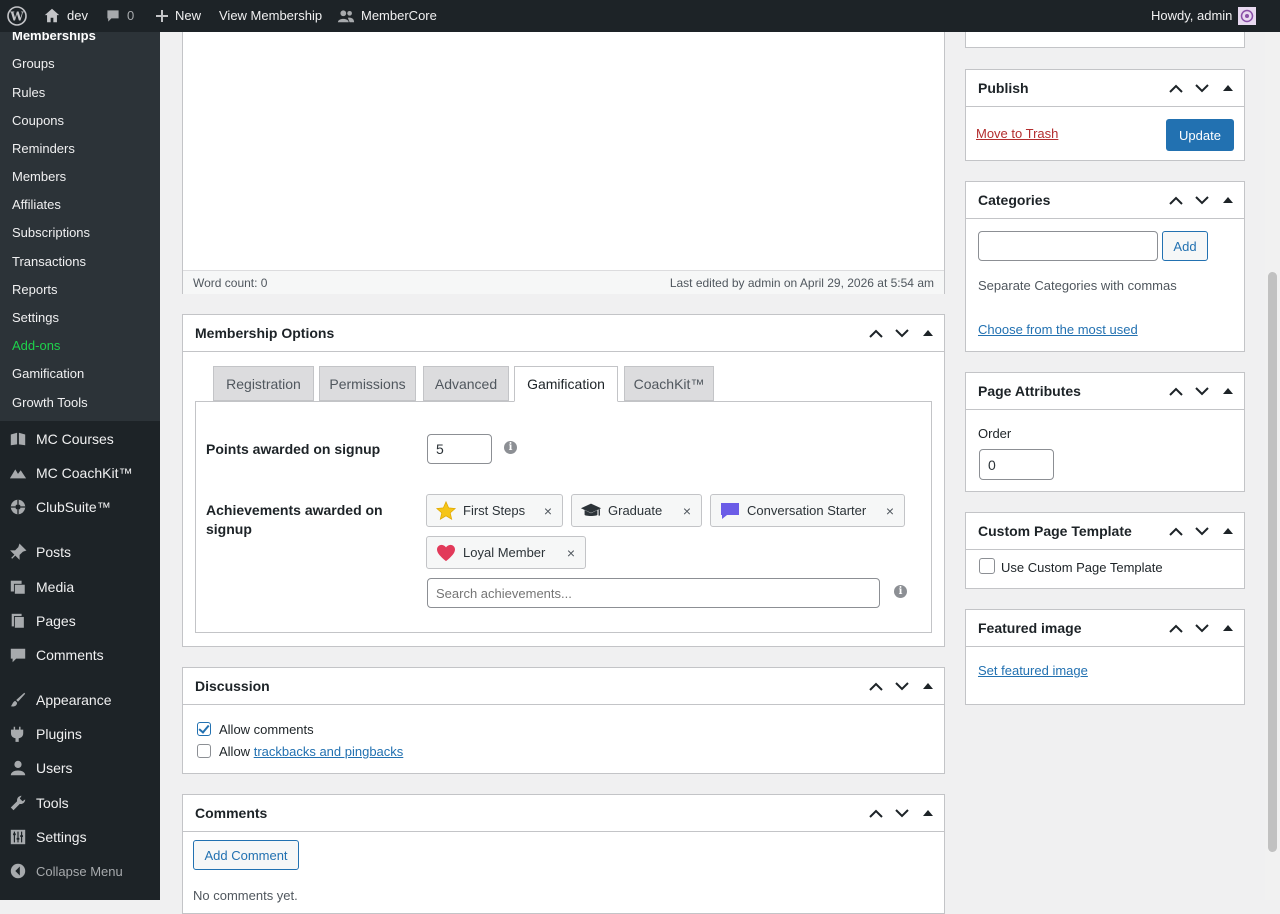 Image resolution: width=1280 pixels, height=914 pixels. I want to click on menu-item-comments: Comments, so click(80, 655).